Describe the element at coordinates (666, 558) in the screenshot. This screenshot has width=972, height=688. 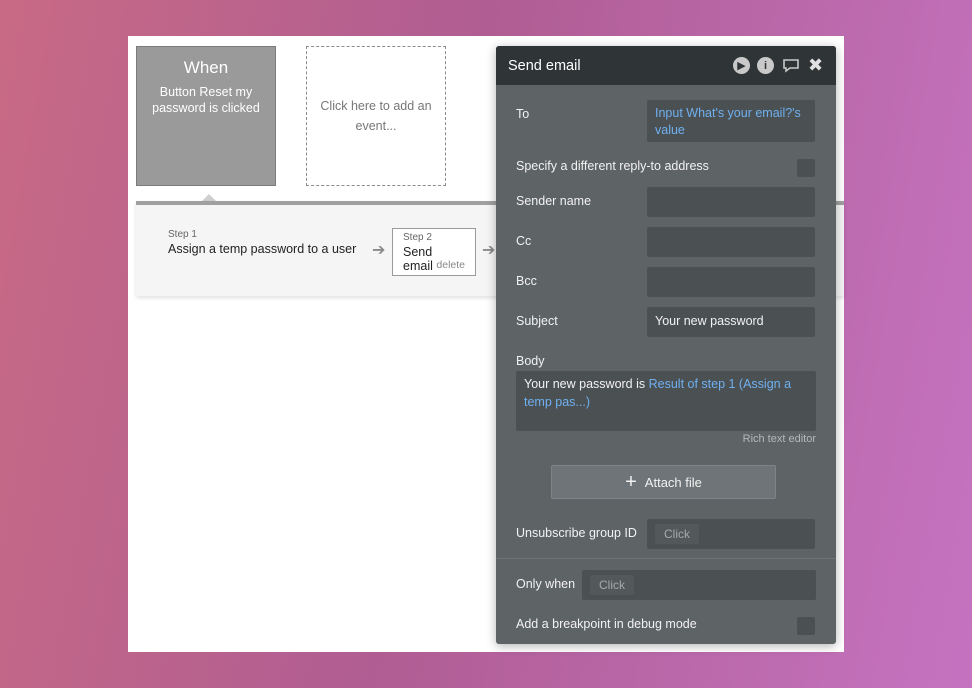
I see `divider` at that location.